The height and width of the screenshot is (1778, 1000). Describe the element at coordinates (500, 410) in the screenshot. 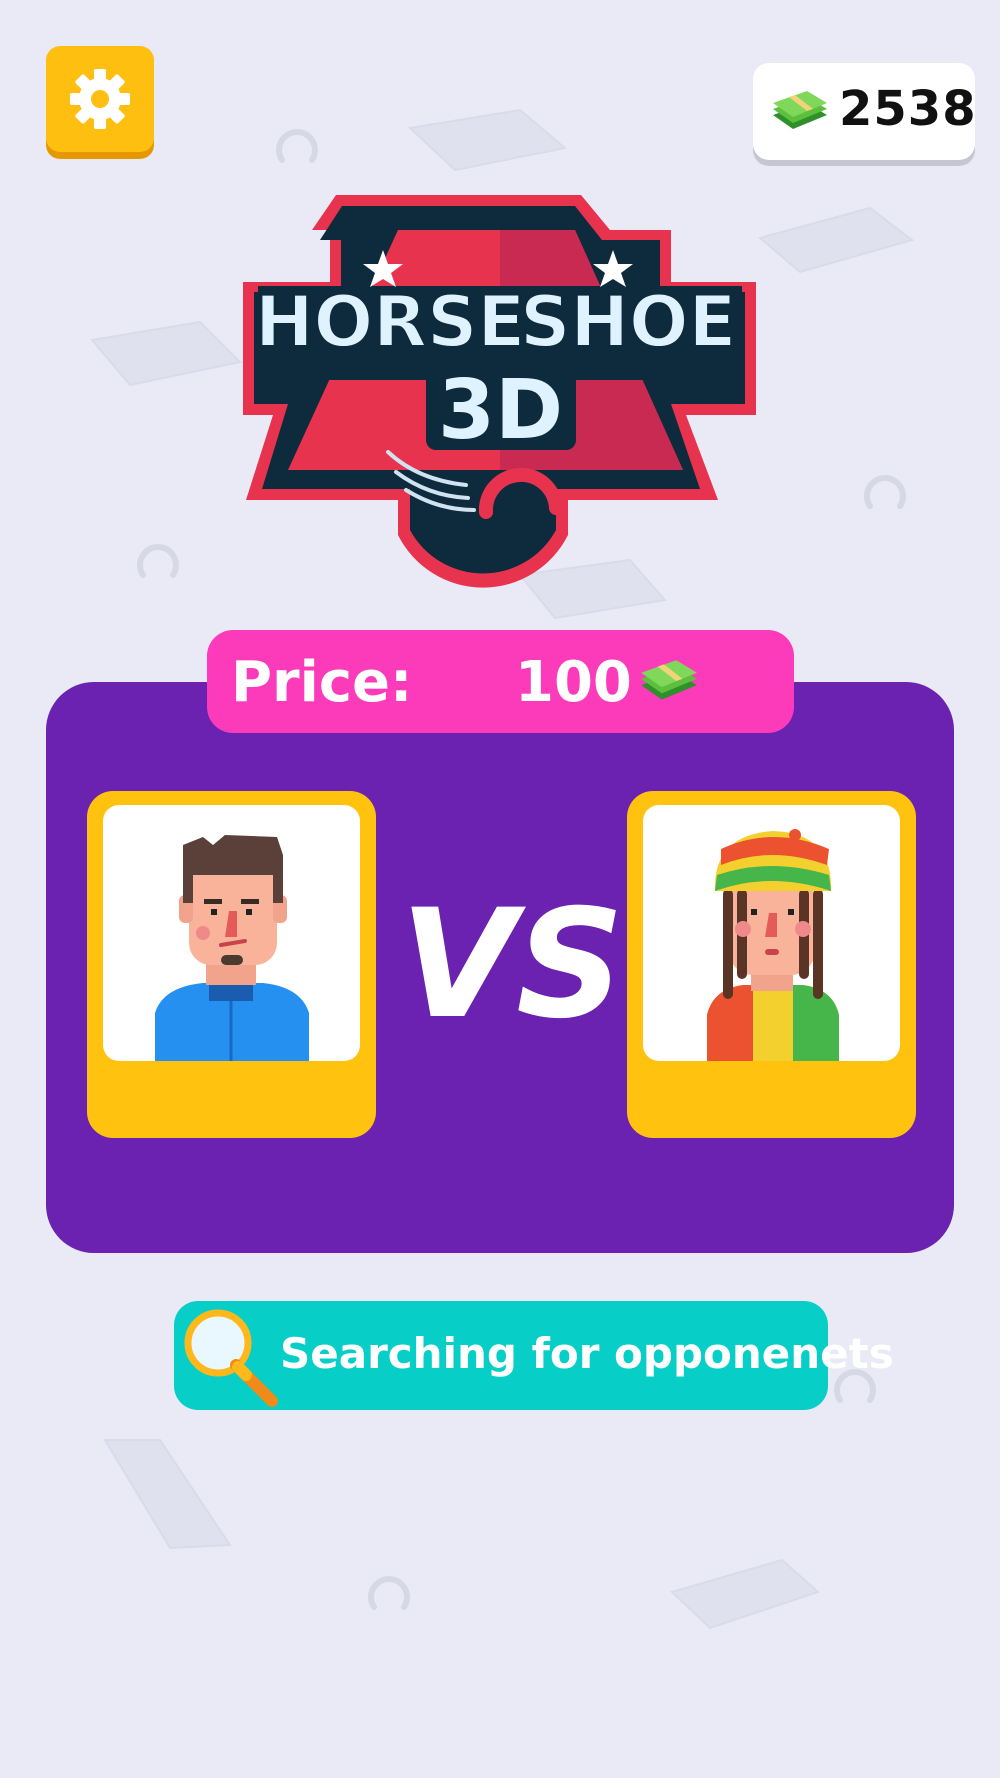

I see `logo-subtitle: 3D` at that location.